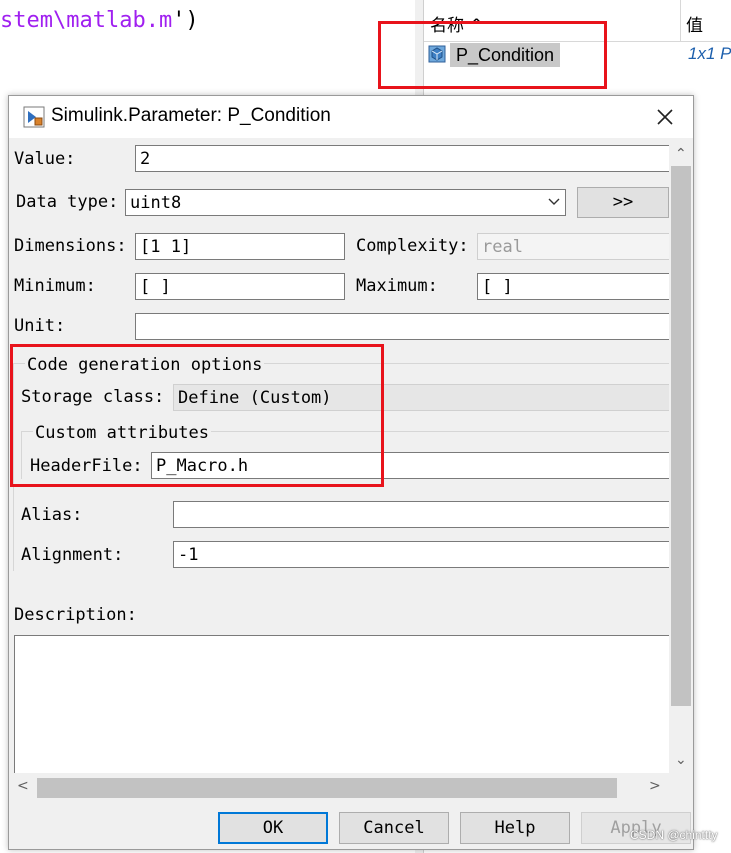 The image size is (731, 853). I want to click on cancel-button: Cancel, so click(394, 828).